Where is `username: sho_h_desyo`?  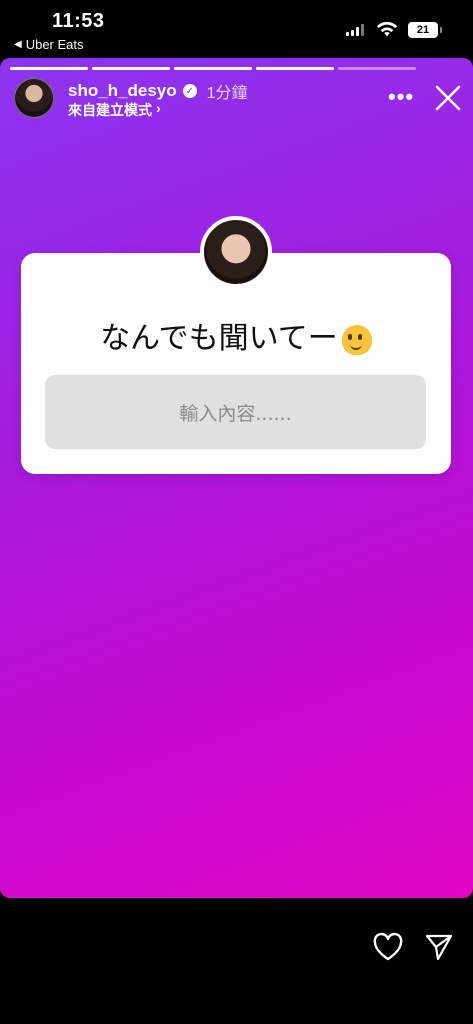
username: sho_h_desyo is located at coordinates (122, 91).